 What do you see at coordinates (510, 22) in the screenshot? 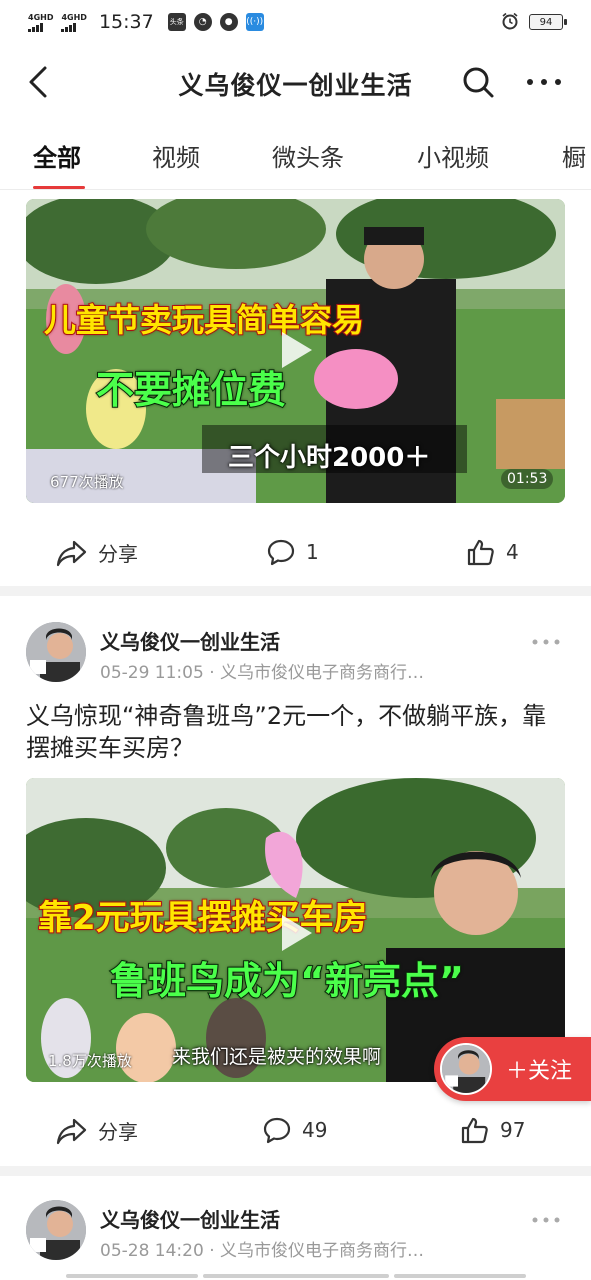
I see `alarm-icon` at bounding box center [510, 22].